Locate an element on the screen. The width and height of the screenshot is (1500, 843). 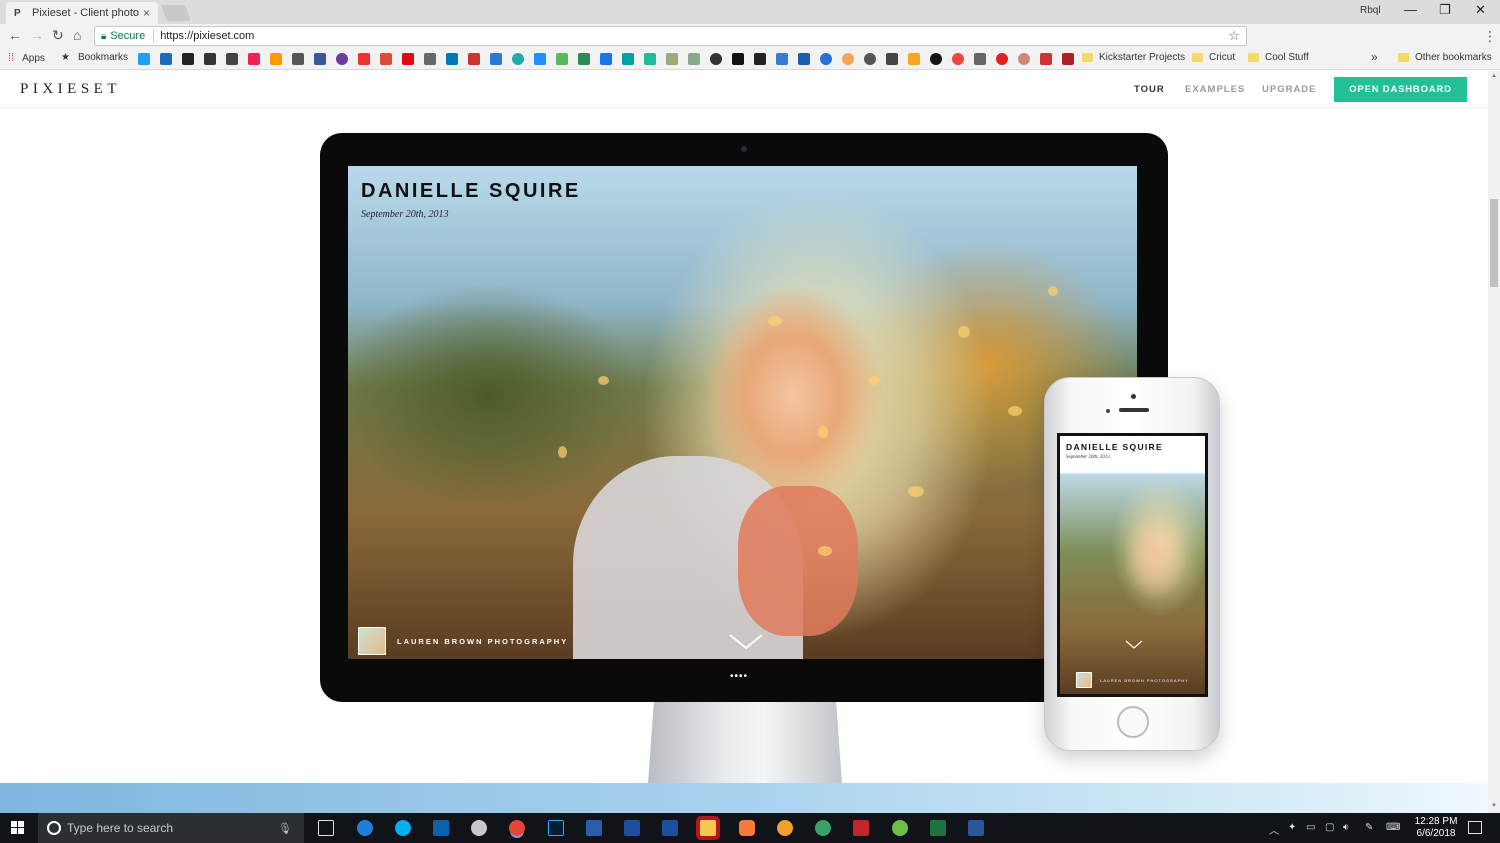
menu-kebab-icon: ⋮ is located at coordinates (1490, 36).